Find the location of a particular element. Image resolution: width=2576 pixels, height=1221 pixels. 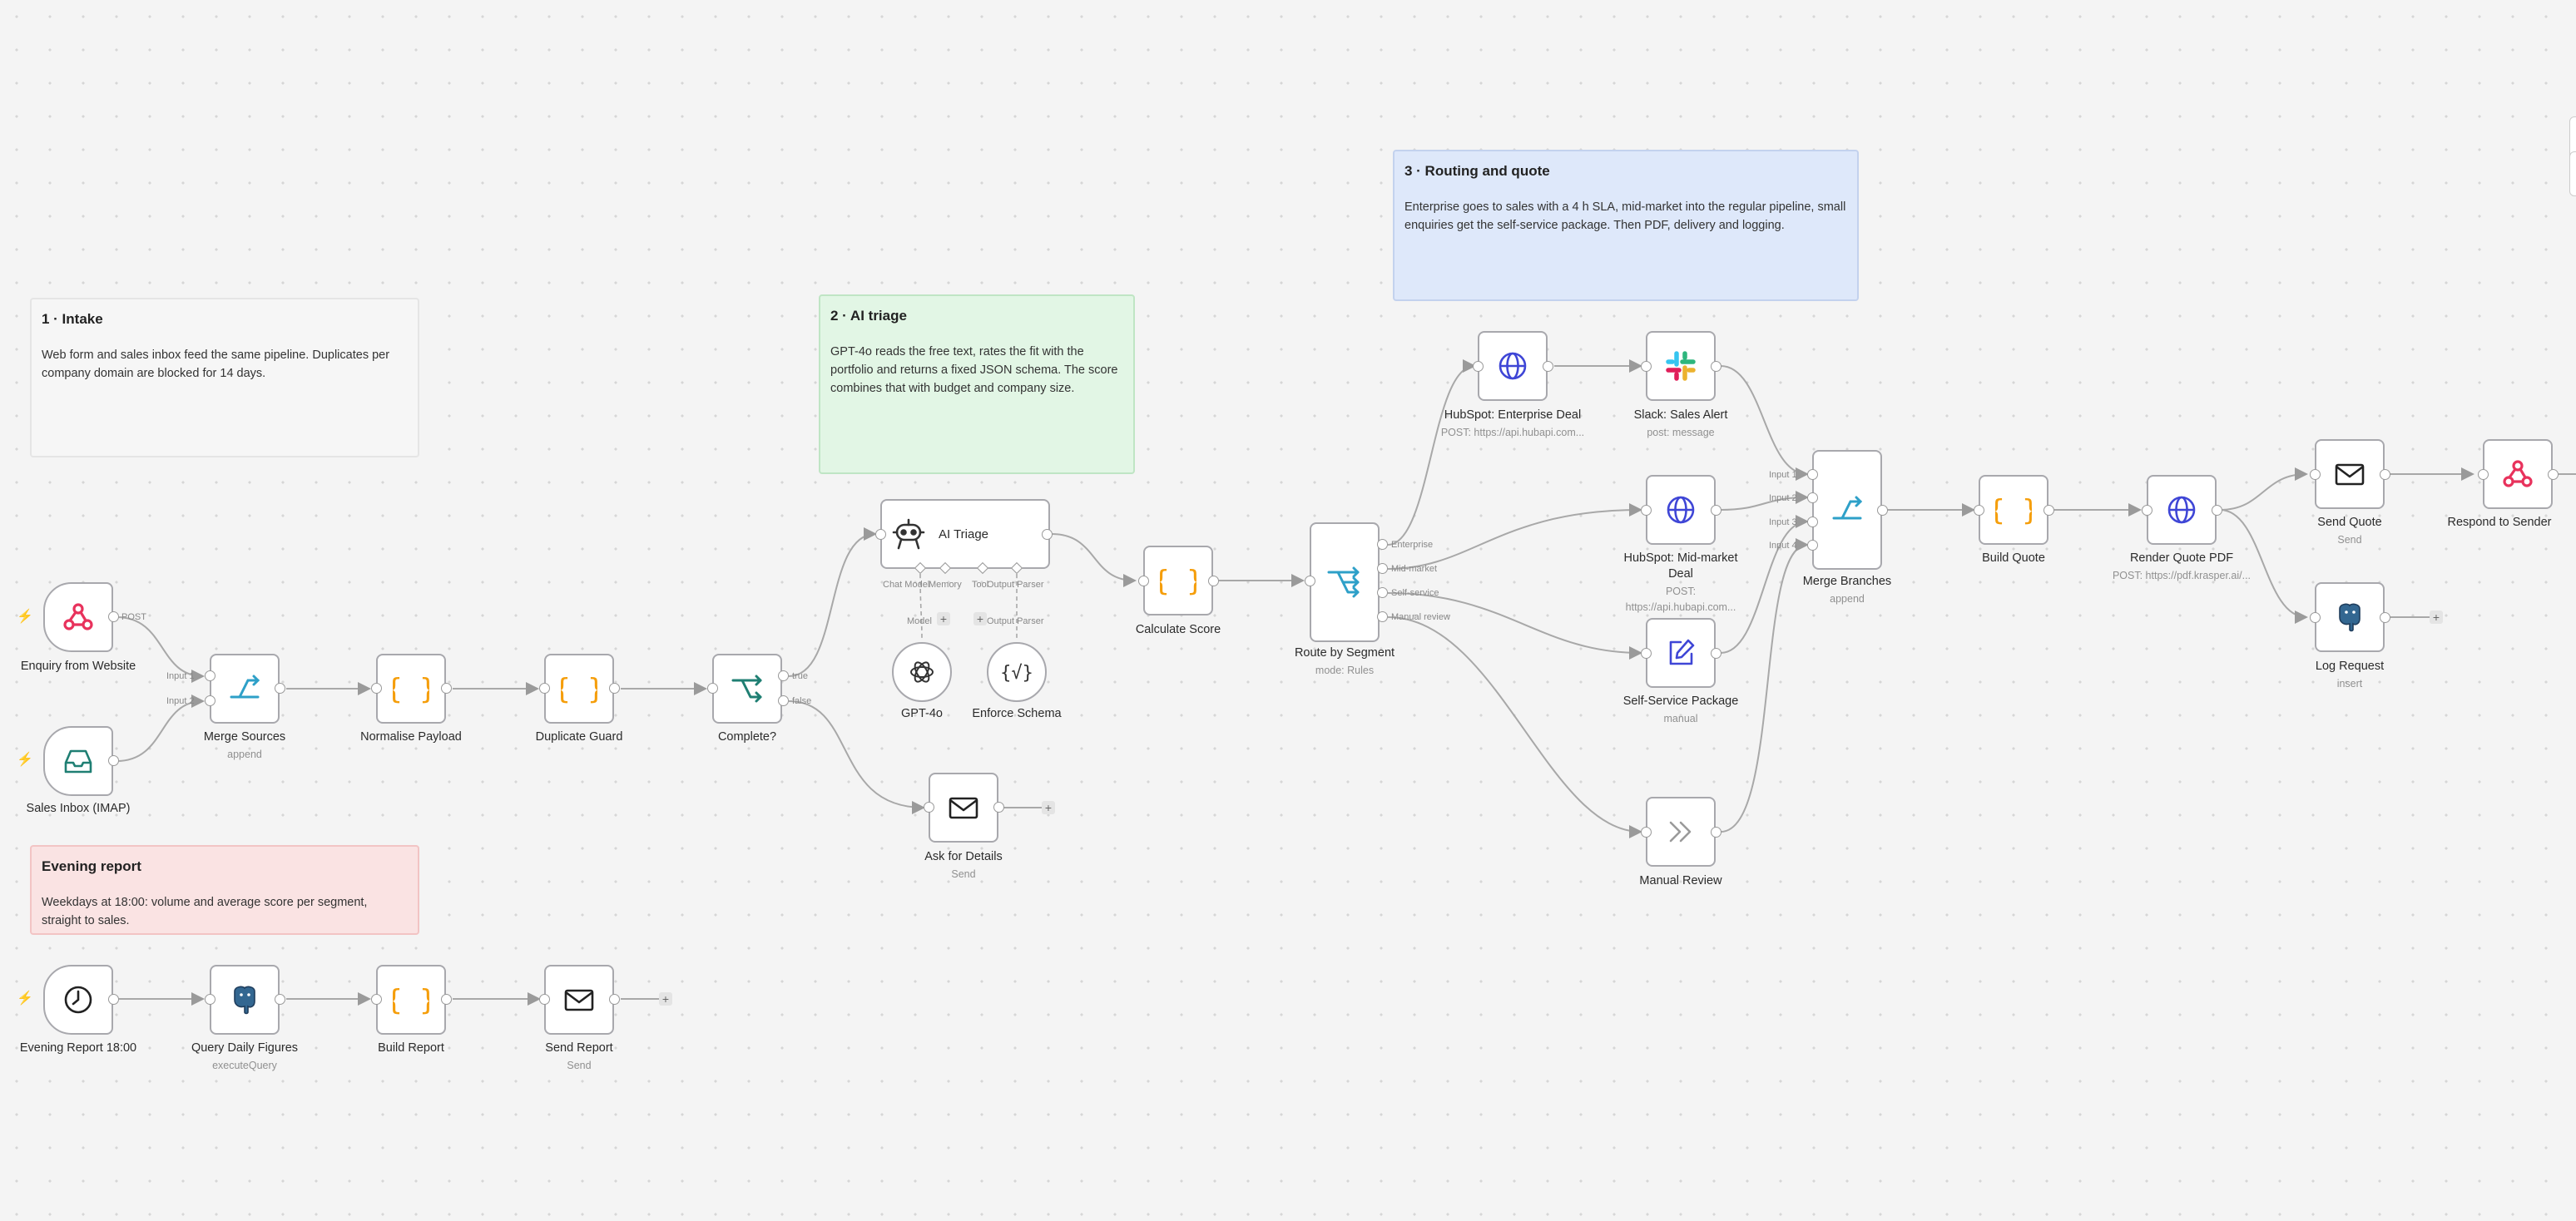

robot-icon is located at coordinates (909, 534).